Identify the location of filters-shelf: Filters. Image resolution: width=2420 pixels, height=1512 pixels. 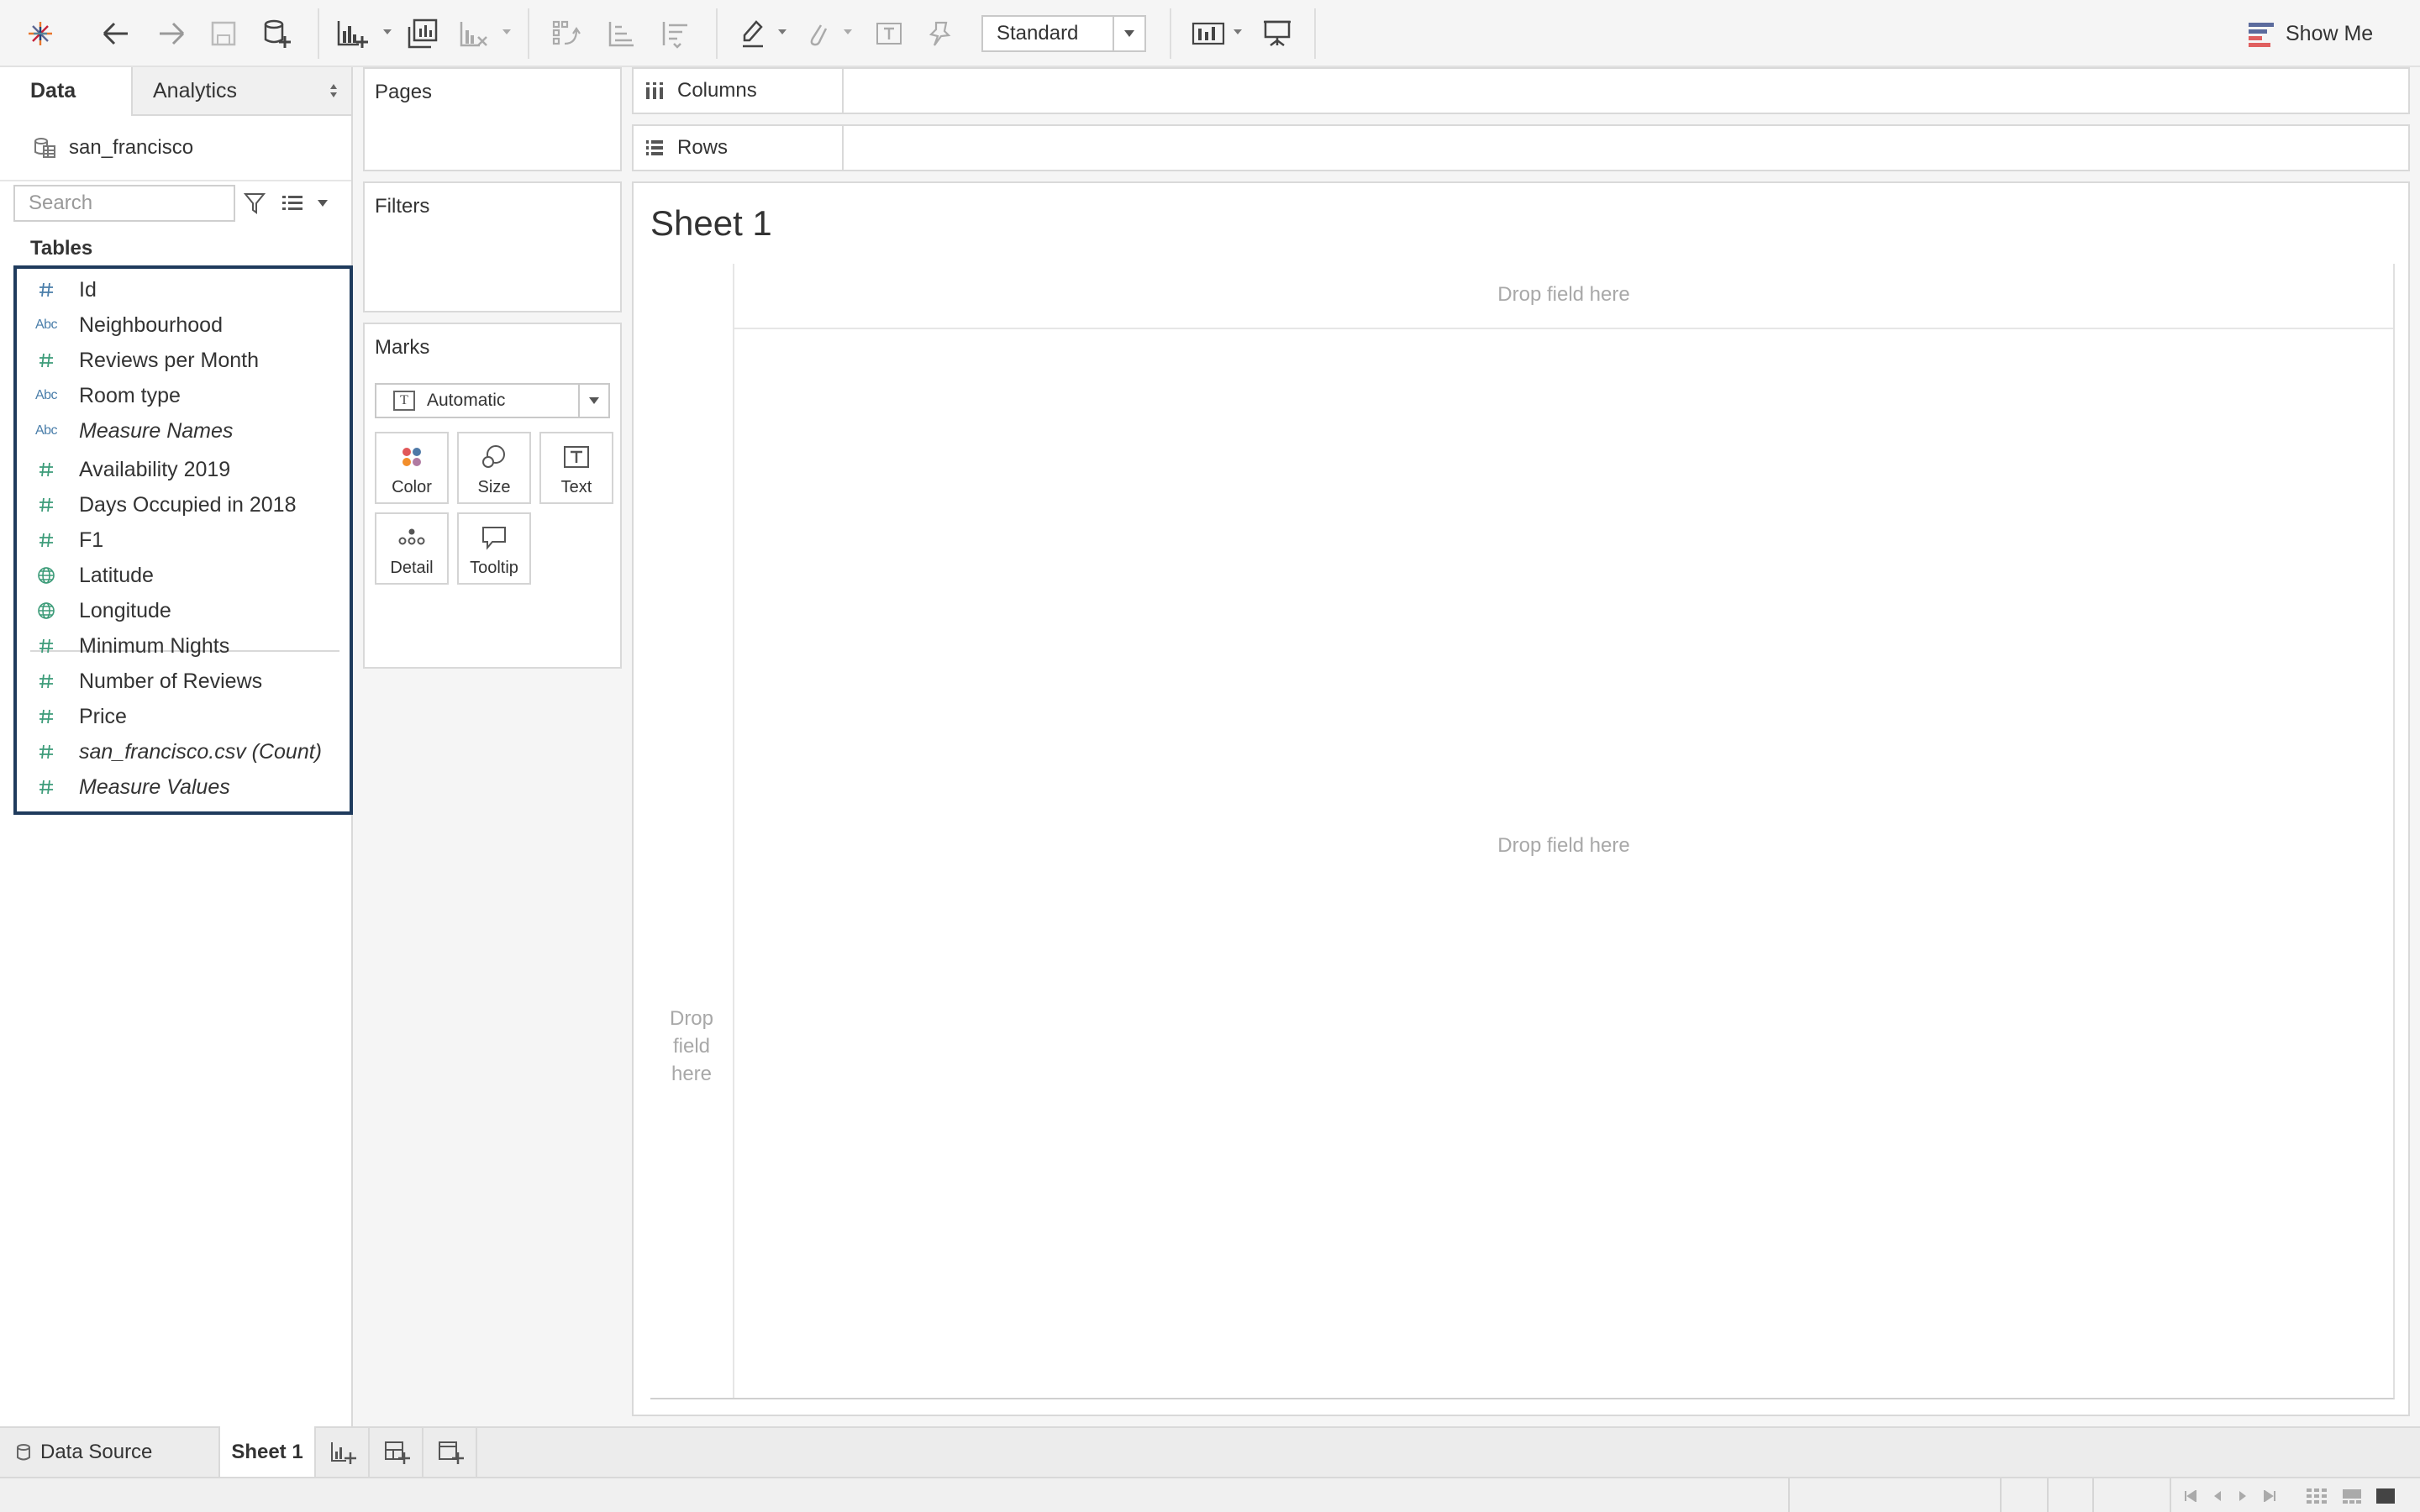
(493, 246).